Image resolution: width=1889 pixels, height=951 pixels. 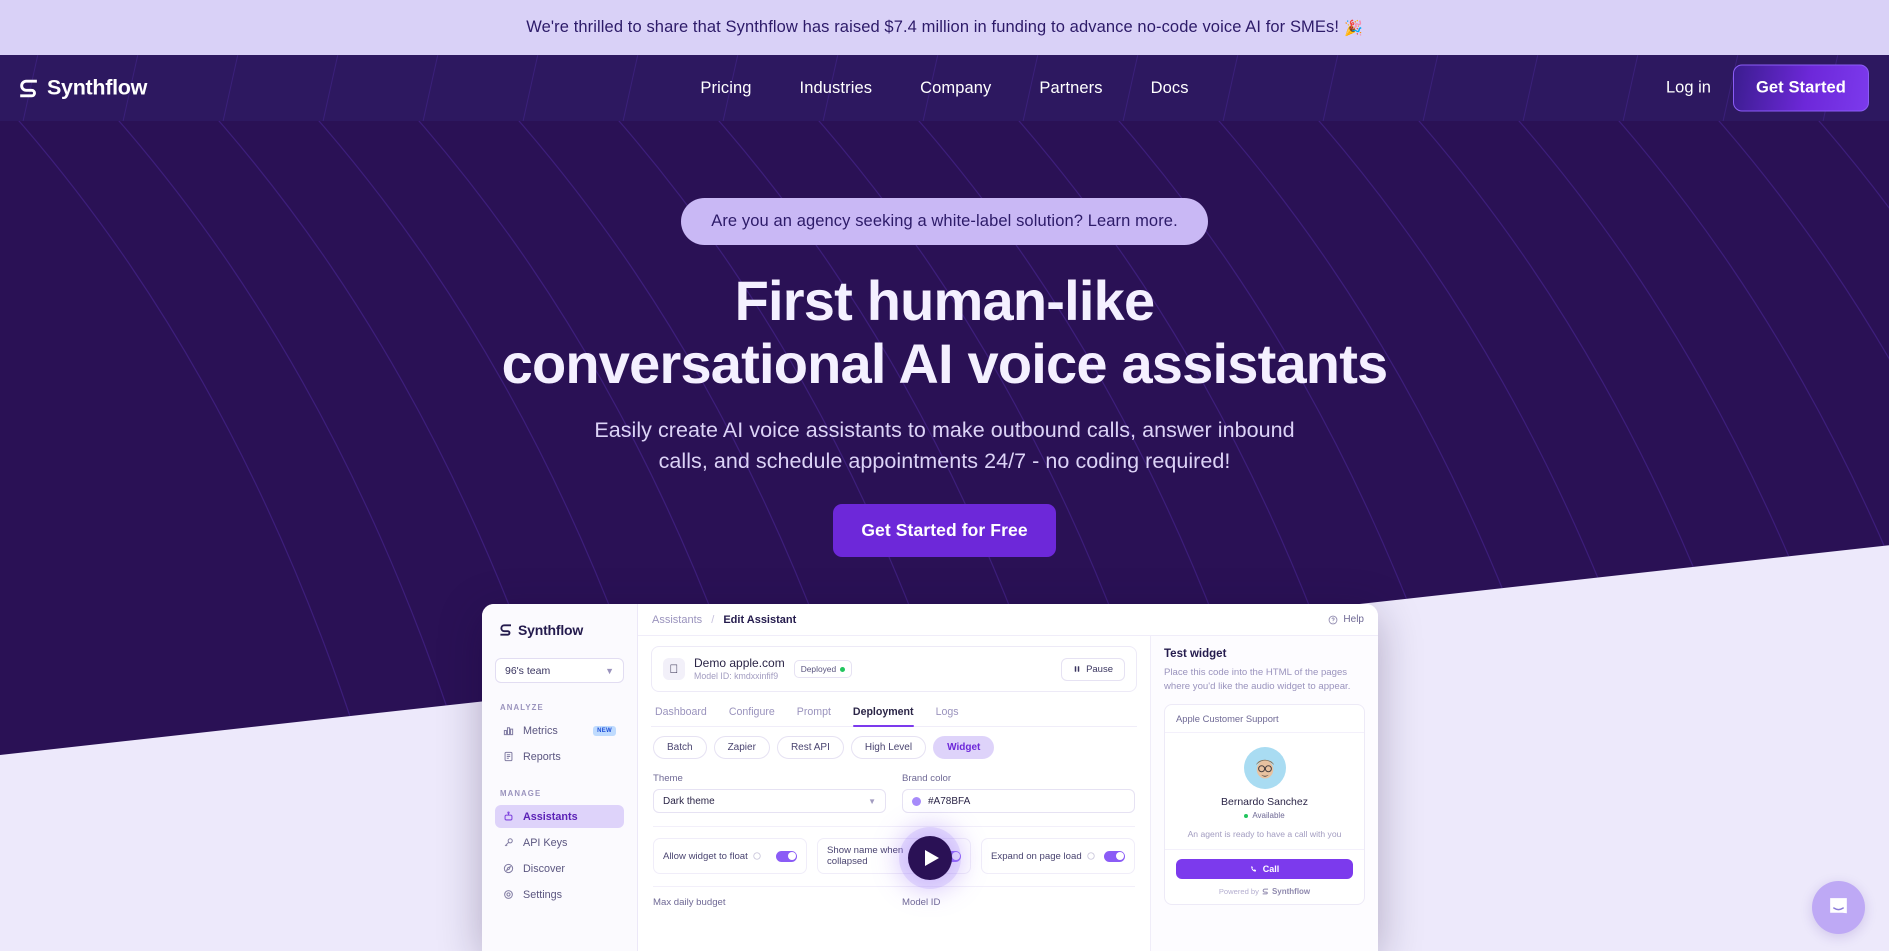 What do you see at coordinates (551, 630) in the screenshot?
I see `app-sidebar-logo-text: Synthflow` at bounding box center [551, 630].